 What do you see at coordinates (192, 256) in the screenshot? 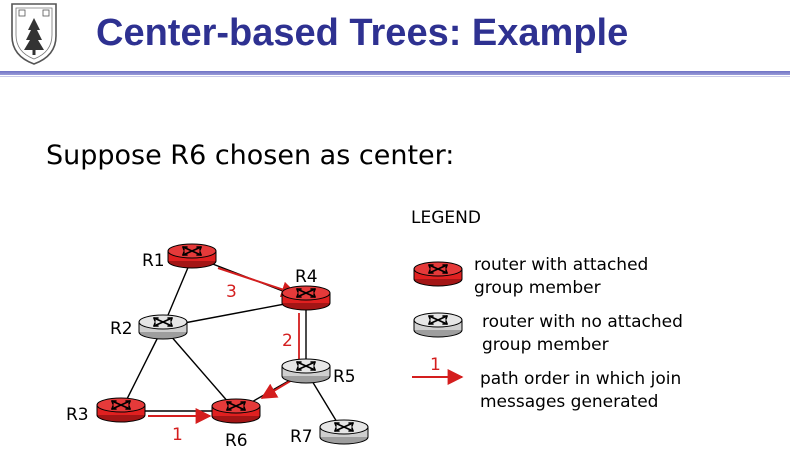
I see `router-r1` at bounding box center [192, 256].